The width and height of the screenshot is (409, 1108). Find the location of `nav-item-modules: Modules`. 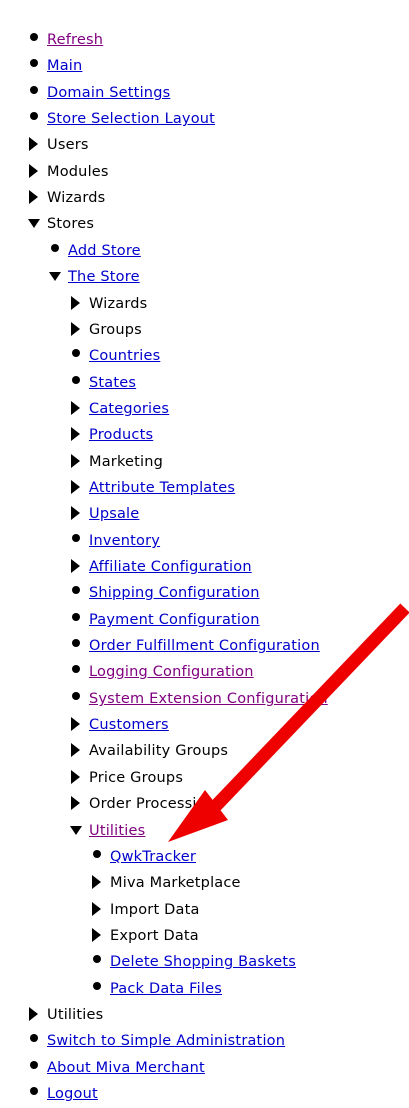

nav-item-modules: Modules is located at coordinates (68, 172).